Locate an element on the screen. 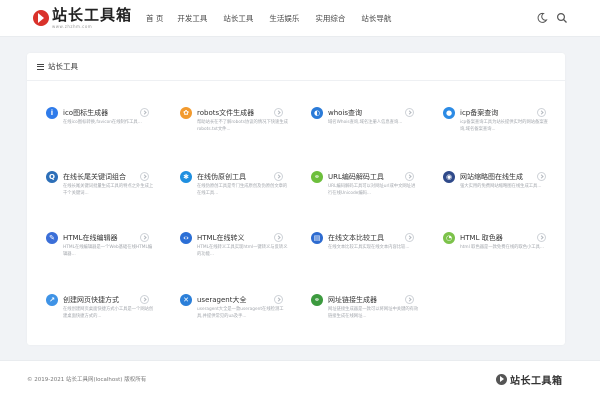 This screenshot has height=397, width=600. nav-item-webmaster-tools: 站长工具 is located at coordinates (238, 18).